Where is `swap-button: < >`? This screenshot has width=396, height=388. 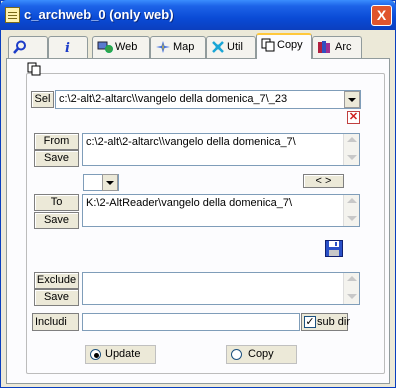 swap-button: < > is located at coordinates (323, 181).